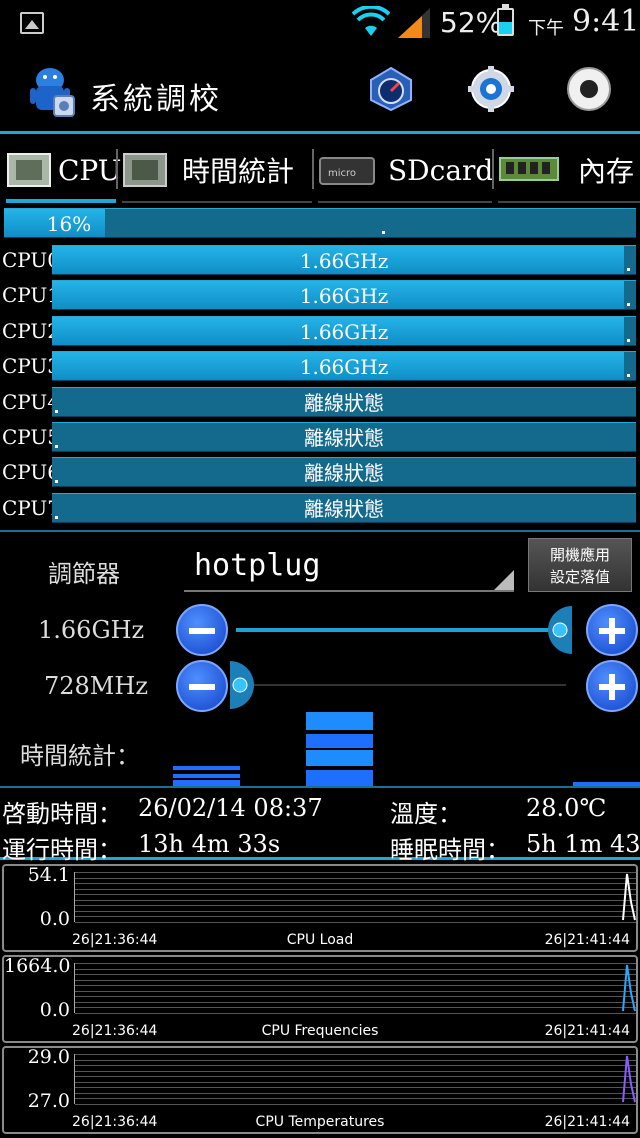 This screenshot has width=640, height=1138. I want to click on tab-memory: 內存, so click(566, 170).